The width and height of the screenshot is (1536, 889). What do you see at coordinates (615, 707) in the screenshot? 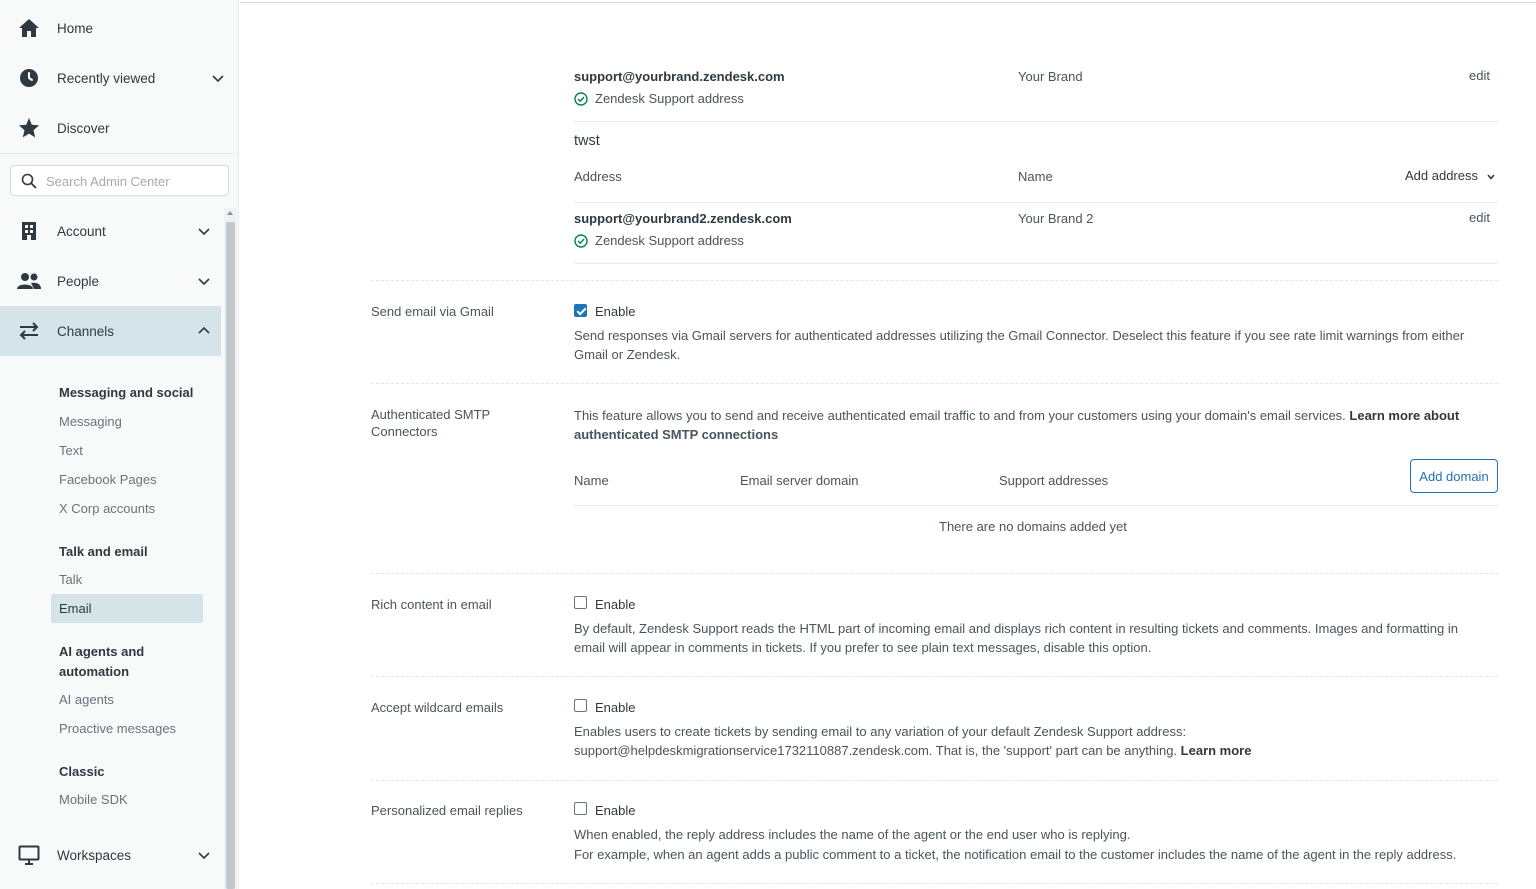
I see `wildcard-enable-label: Enable` at bounding box center [615, 707].